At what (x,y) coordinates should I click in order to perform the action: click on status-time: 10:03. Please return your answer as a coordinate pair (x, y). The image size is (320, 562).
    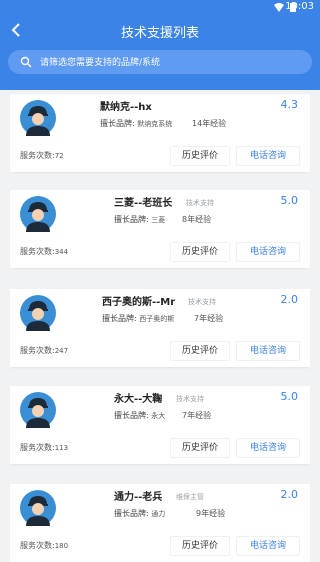
    Looking at the image, I should click on (299, 6).